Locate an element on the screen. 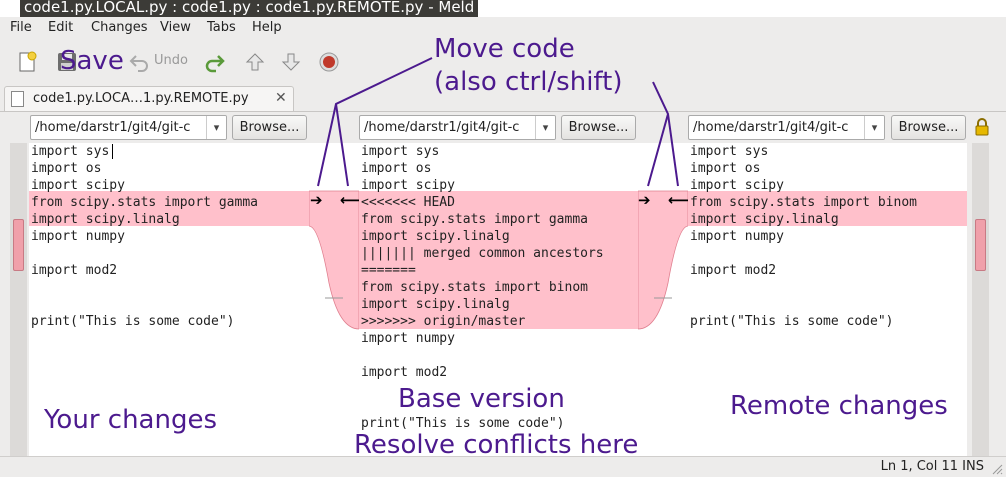 The image size is (1006, 477). undo-button: Undo is located at coordinates (171, 60).